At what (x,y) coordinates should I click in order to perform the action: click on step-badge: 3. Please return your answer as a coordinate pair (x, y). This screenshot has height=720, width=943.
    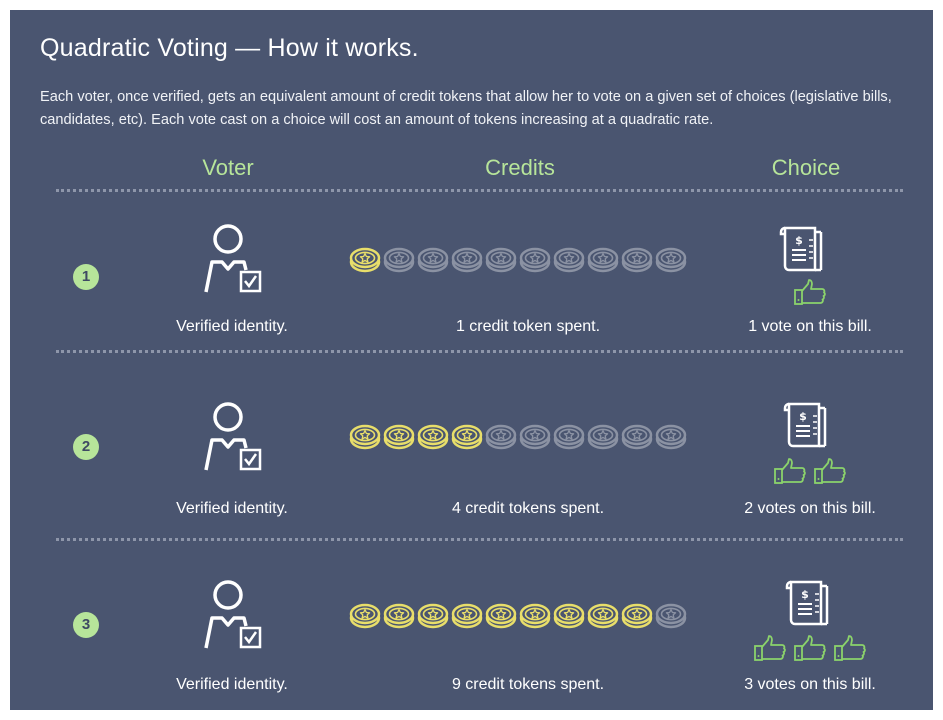
    Looking at the image, I should click on (86, 625).